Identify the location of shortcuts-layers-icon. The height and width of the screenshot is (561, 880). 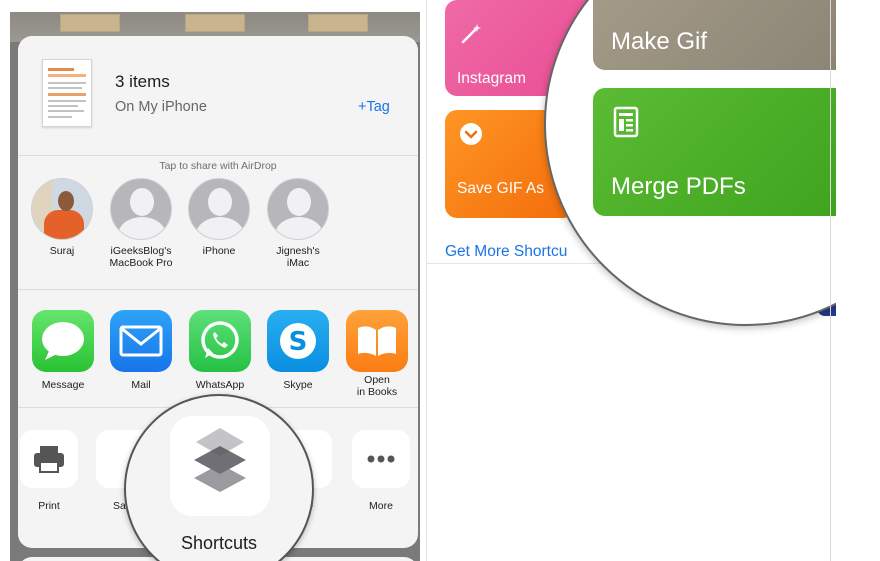
(220, 460).